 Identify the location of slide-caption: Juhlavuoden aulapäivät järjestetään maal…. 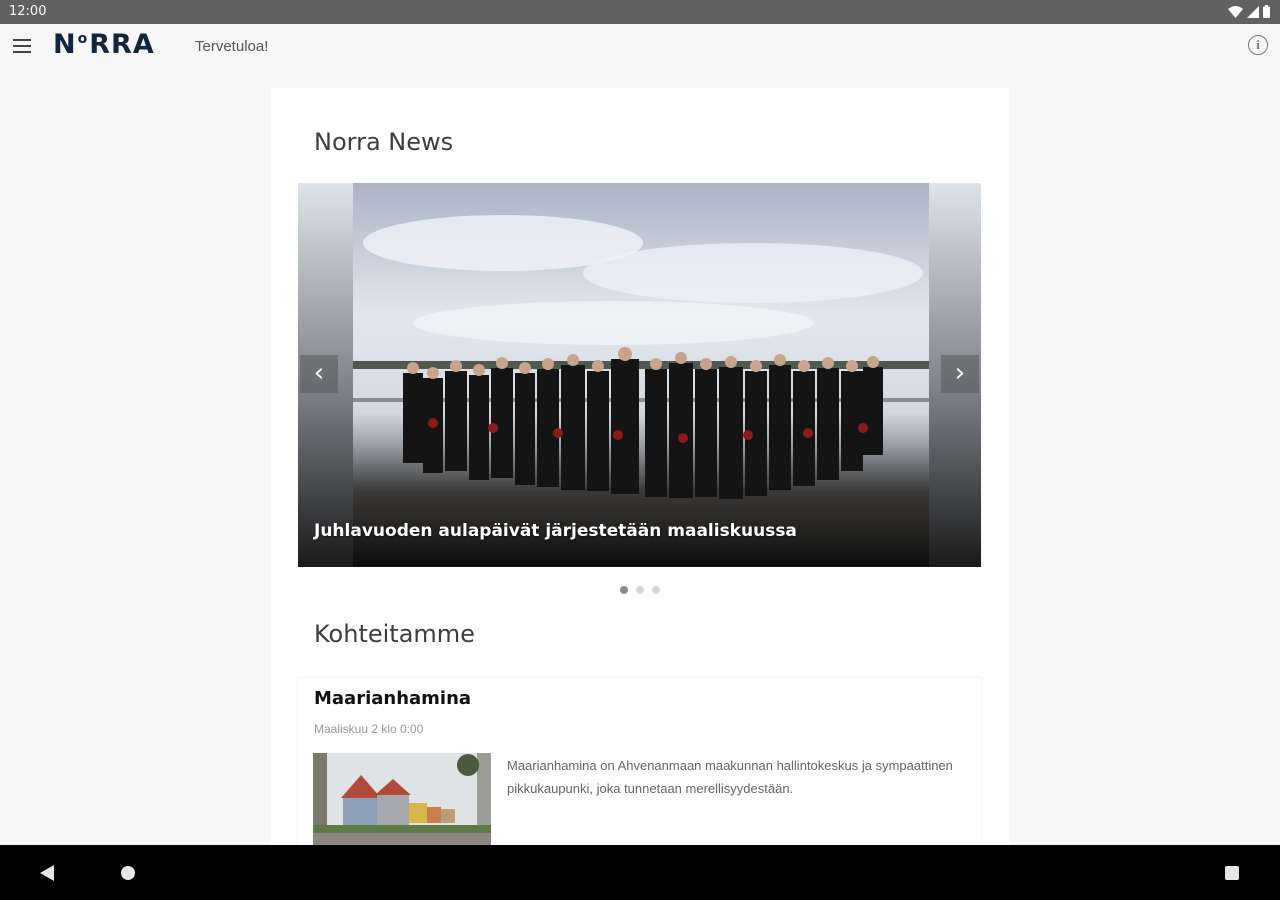
(555, 531).